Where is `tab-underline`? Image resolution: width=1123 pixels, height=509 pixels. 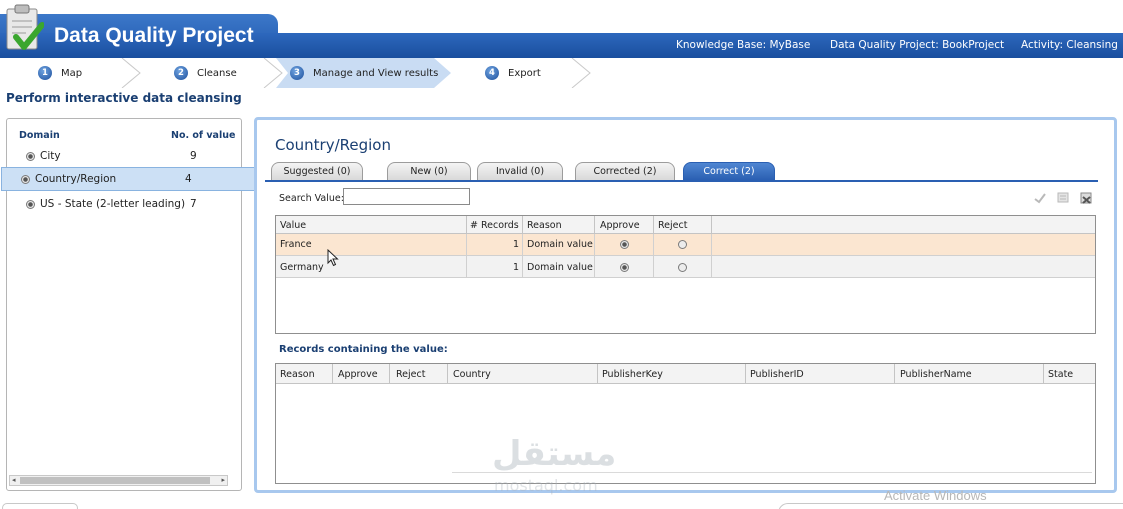
tab-underline is located at coordinates (681, 181).